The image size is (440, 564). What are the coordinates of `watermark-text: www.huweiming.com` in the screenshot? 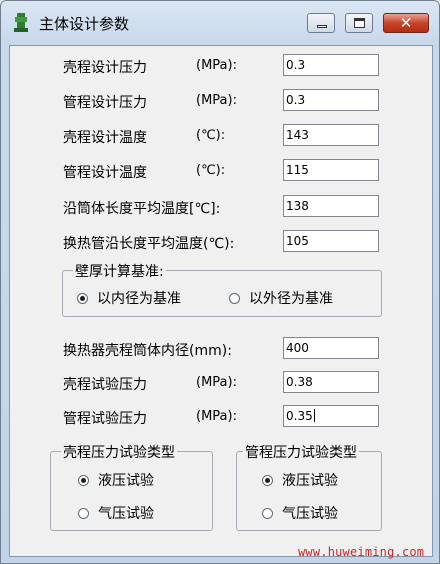 It's located at (361, 552).